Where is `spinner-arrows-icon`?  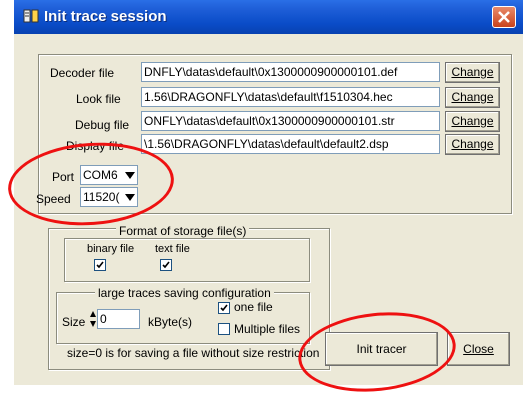 spinner-arrows-icon is located at coordinates (93, 319).